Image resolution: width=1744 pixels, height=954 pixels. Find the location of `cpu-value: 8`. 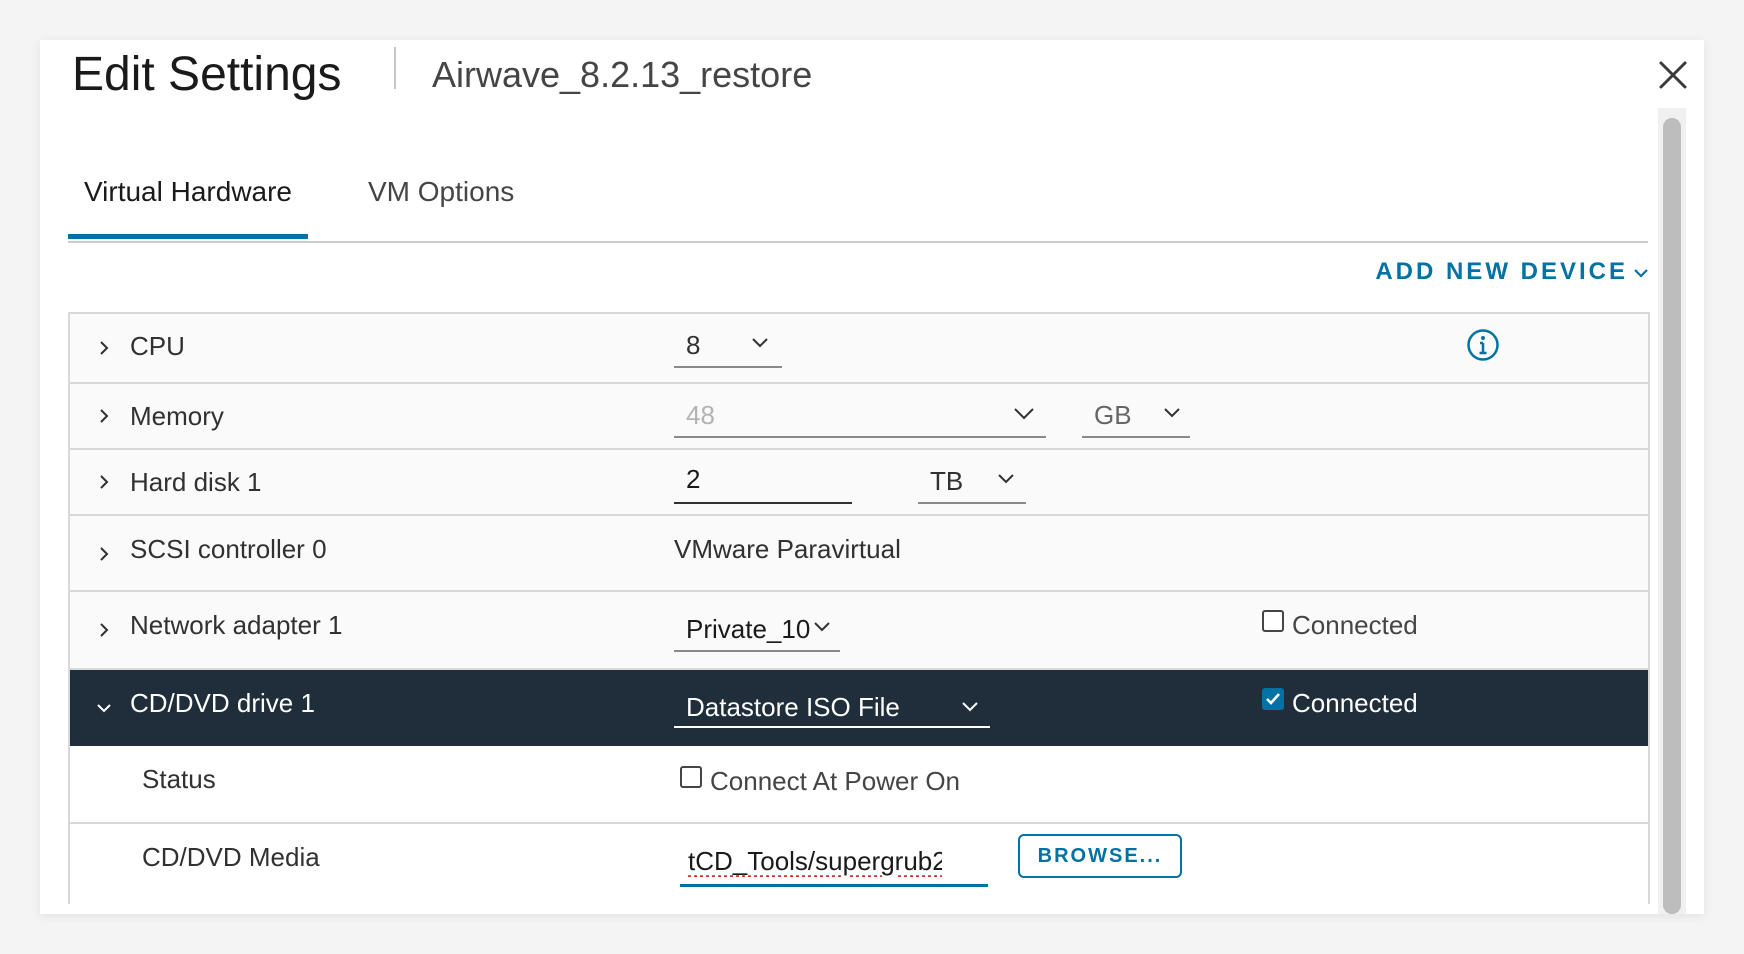

cpu-value: 8 is located at coordinates (693, 345).